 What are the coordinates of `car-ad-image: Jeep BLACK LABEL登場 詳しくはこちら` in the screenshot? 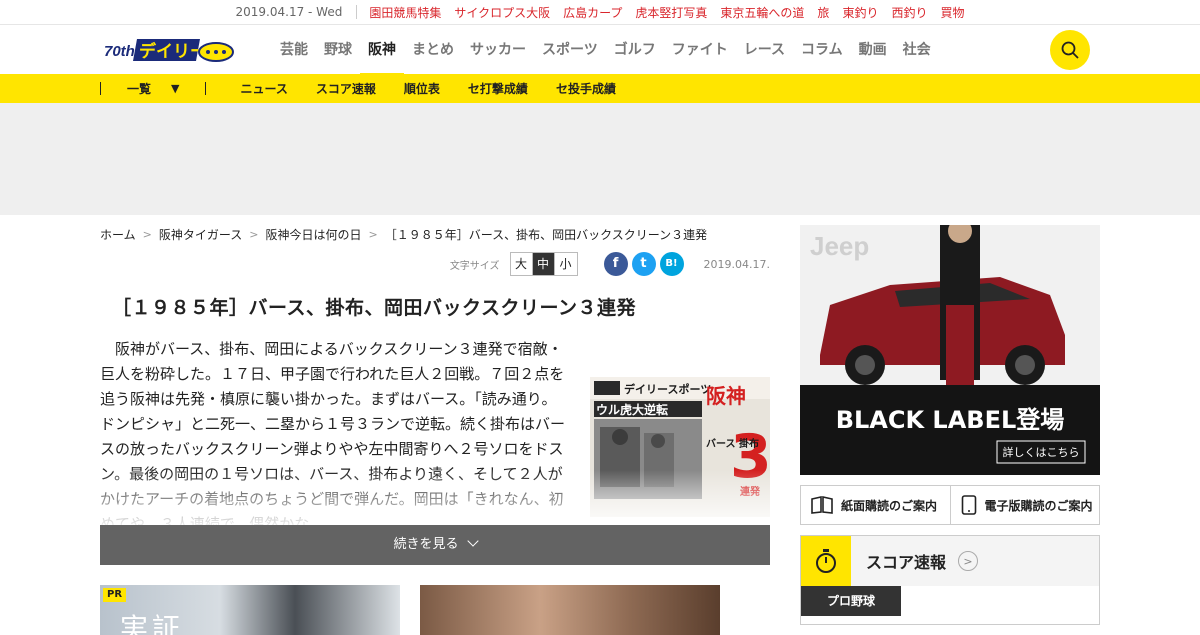 It's located at (950, 350).